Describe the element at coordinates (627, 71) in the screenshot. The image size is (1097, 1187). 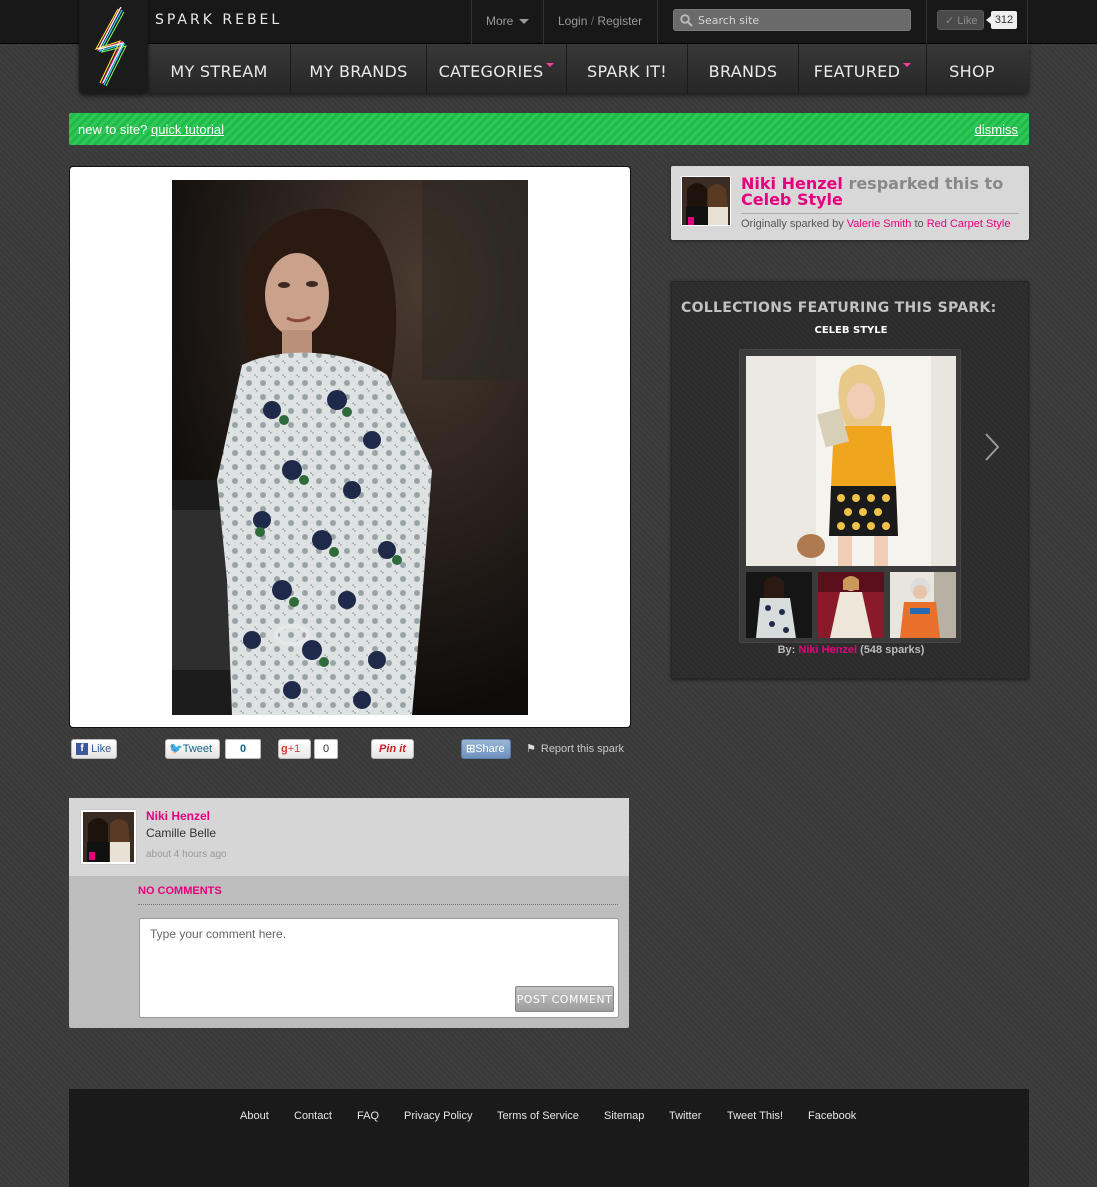
I see `nav-label: SPARK IT!` at that location.